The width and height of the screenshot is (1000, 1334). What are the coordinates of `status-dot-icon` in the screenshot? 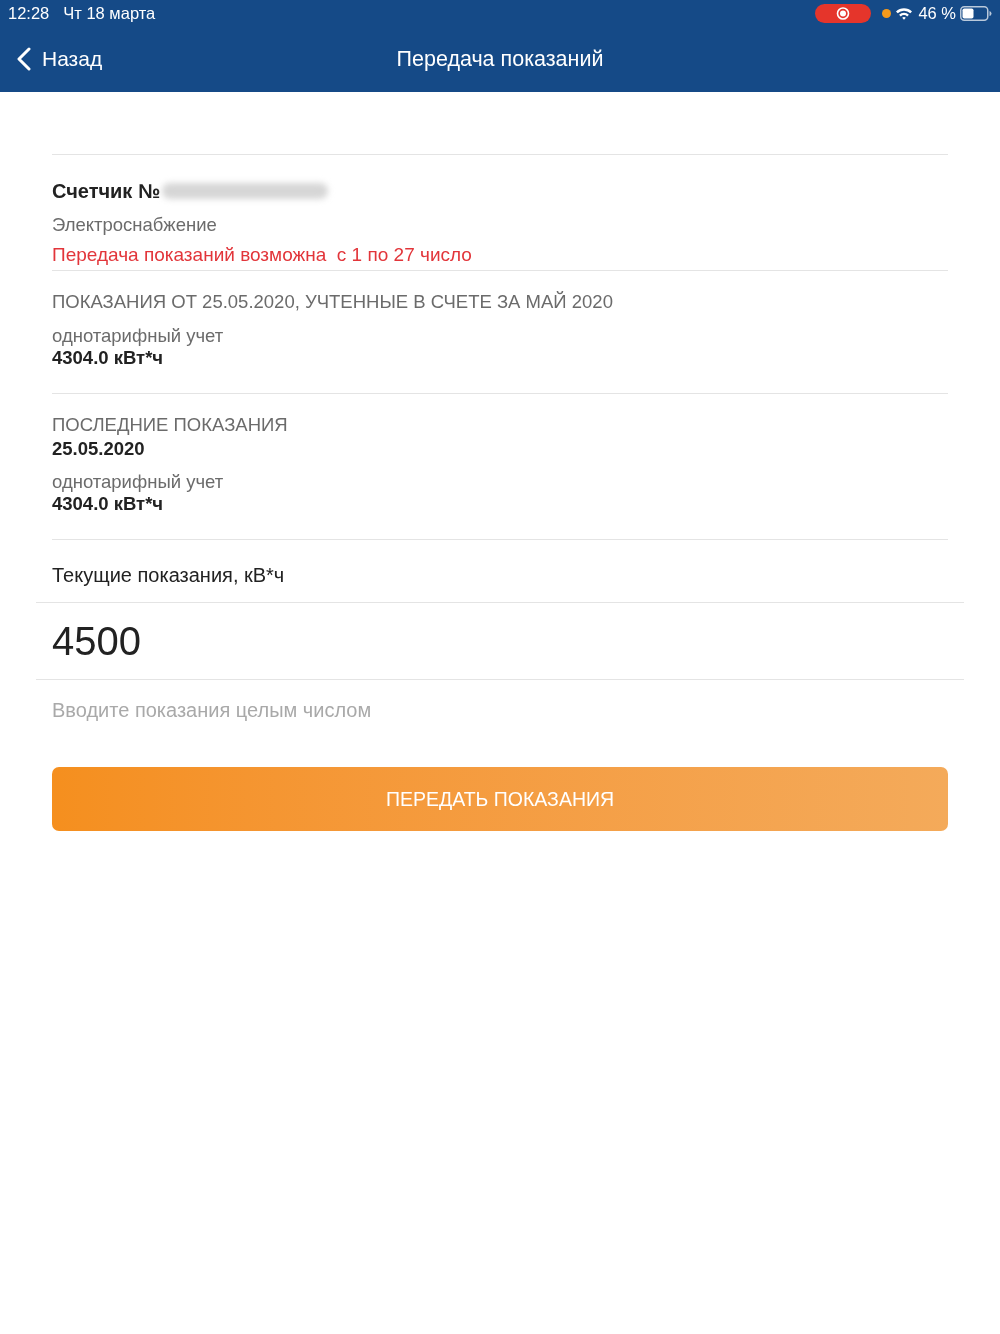 It's located at (887, 13).